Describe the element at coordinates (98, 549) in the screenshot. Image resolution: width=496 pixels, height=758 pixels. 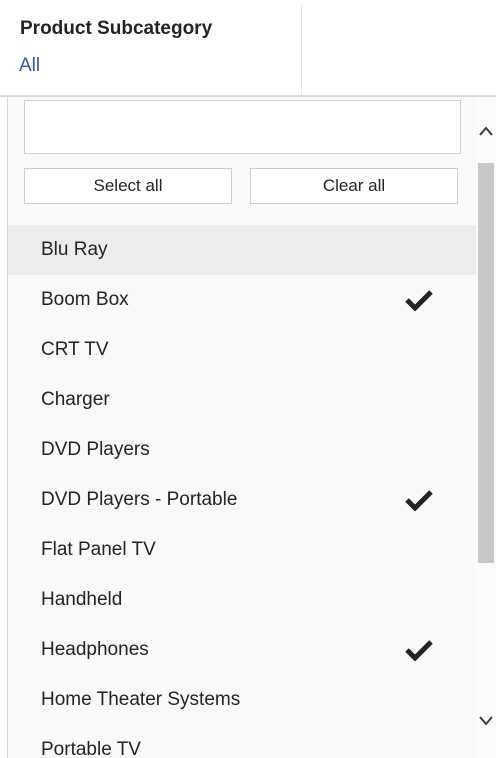
I see `list-item-label: Flat Panel TV` at that location.